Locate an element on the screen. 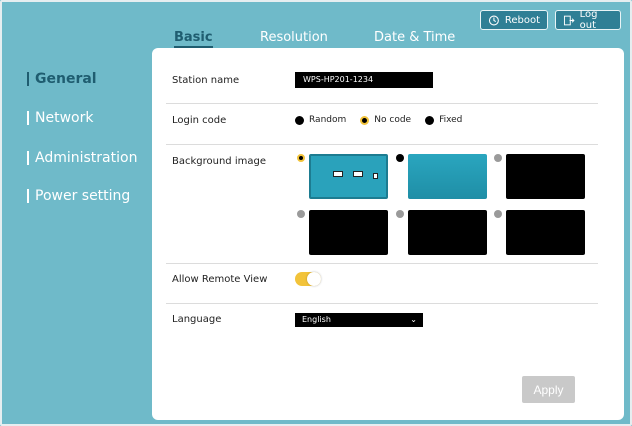  toggle-knob is located at coordinates (314, 279).